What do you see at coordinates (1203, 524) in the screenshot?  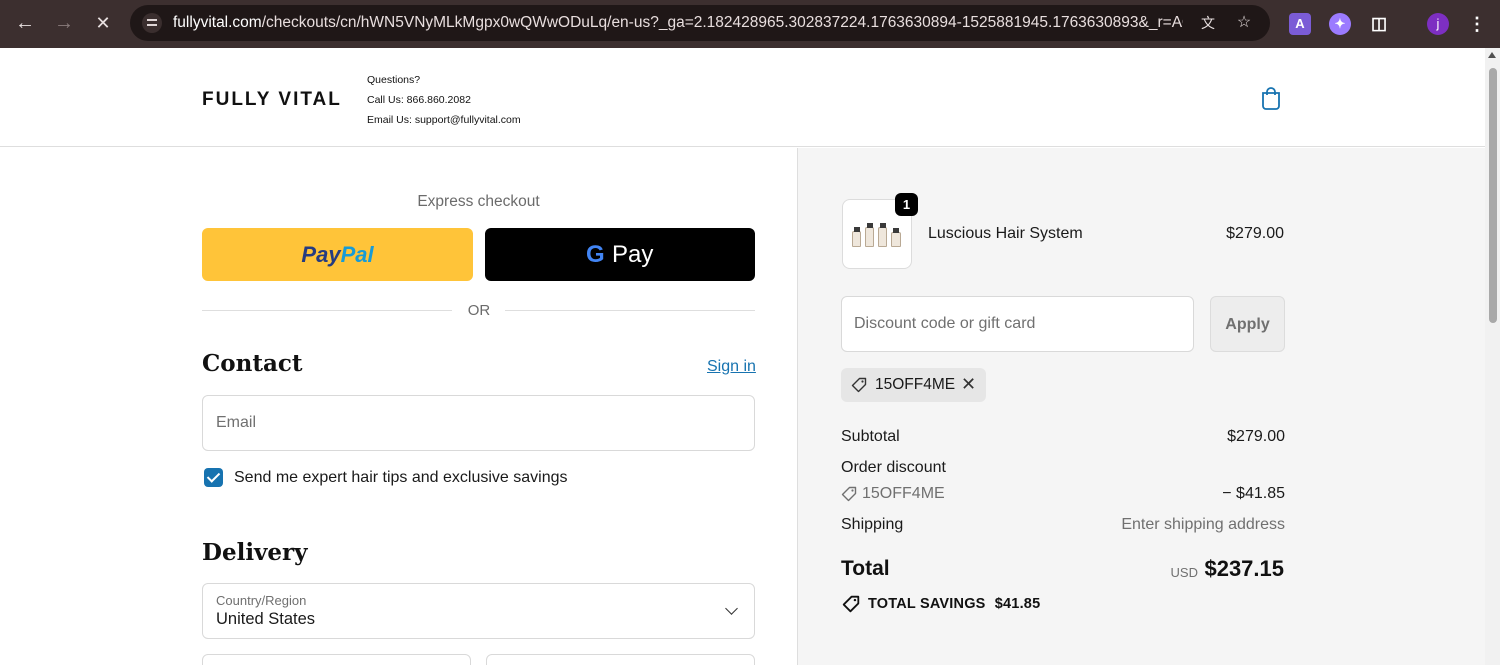 I see `shipping-value: Enter shipping address` at bounding box center [1203, 524].